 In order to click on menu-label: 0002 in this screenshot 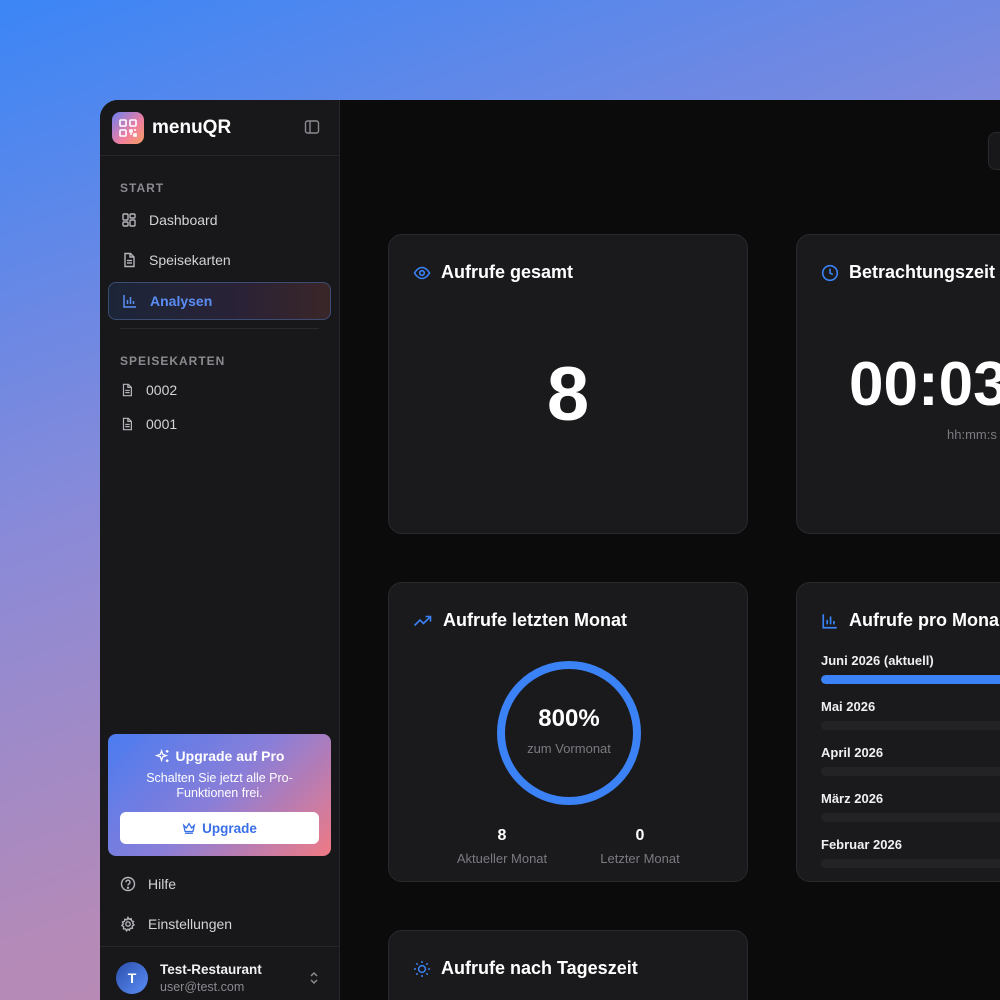, I will do `click(162, 390)`.